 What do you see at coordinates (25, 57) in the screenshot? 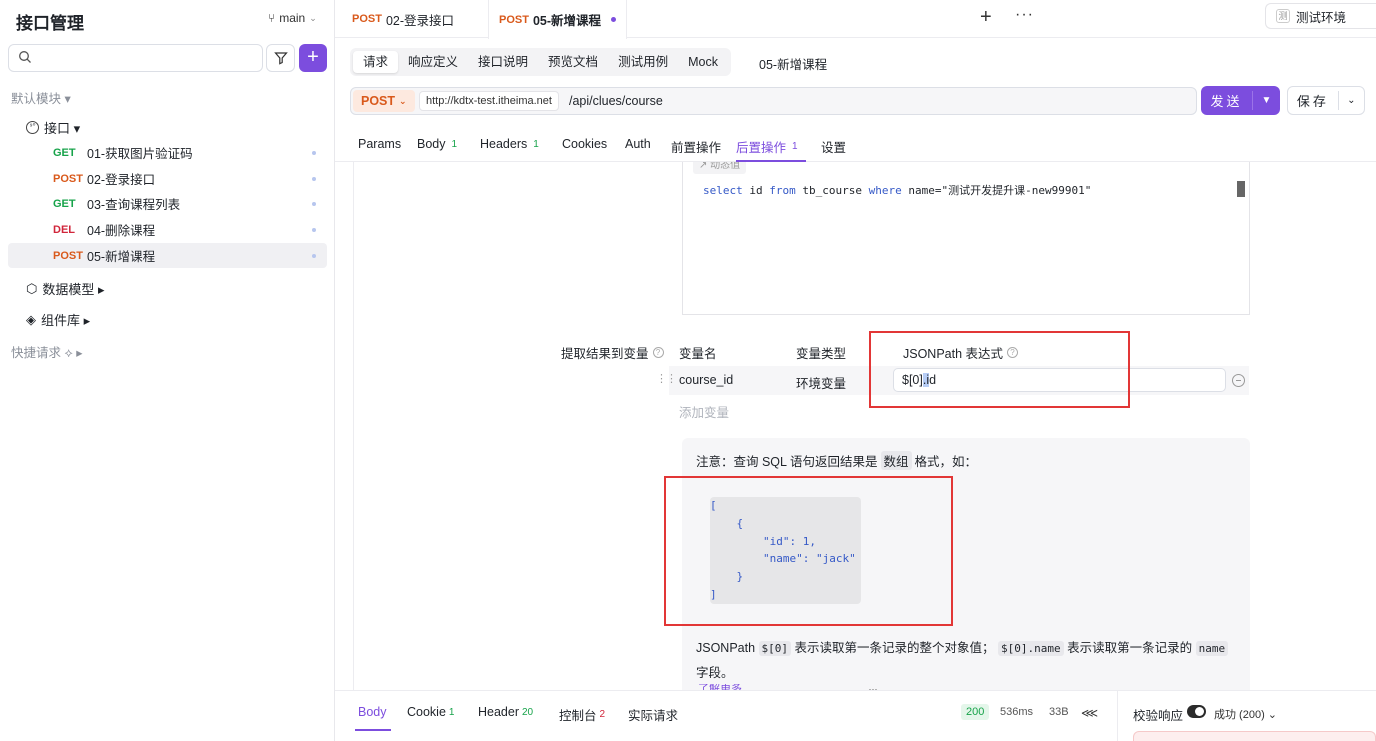
I see `search-icon` at bounding box center [25, 57].